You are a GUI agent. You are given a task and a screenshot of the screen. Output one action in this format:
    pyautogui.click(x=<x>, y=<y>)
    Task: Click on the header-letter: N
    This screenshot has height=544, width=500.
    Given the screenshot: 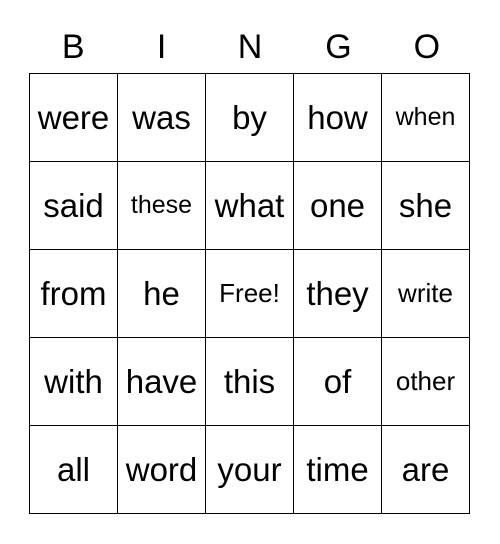 What is the action you would take?
    pyautogui.click(x=250, y=47)
    